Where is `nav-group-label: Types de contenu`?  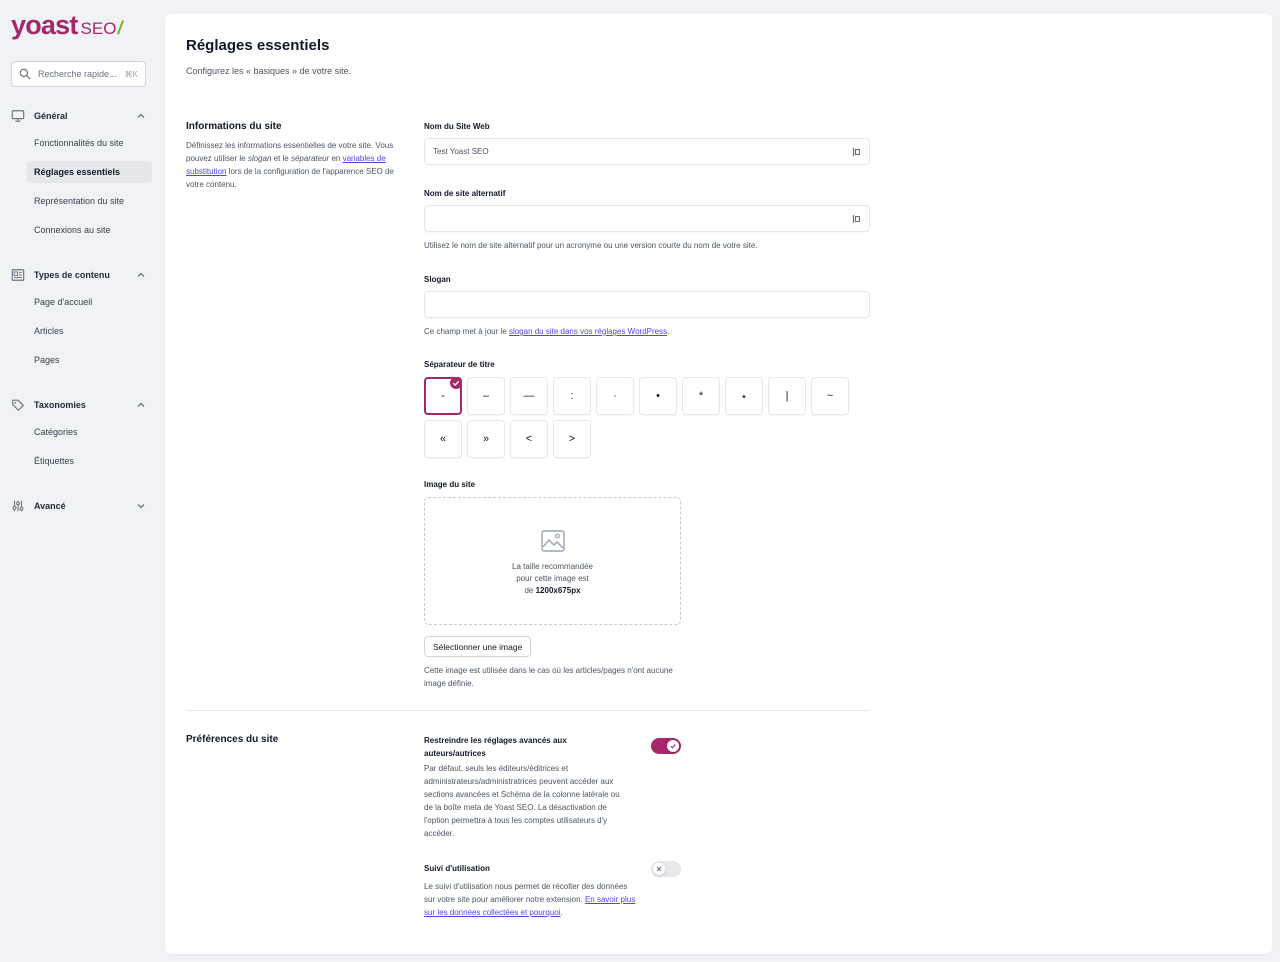
nav-group-label: Types de contenu is located at coordinates (72, 275).